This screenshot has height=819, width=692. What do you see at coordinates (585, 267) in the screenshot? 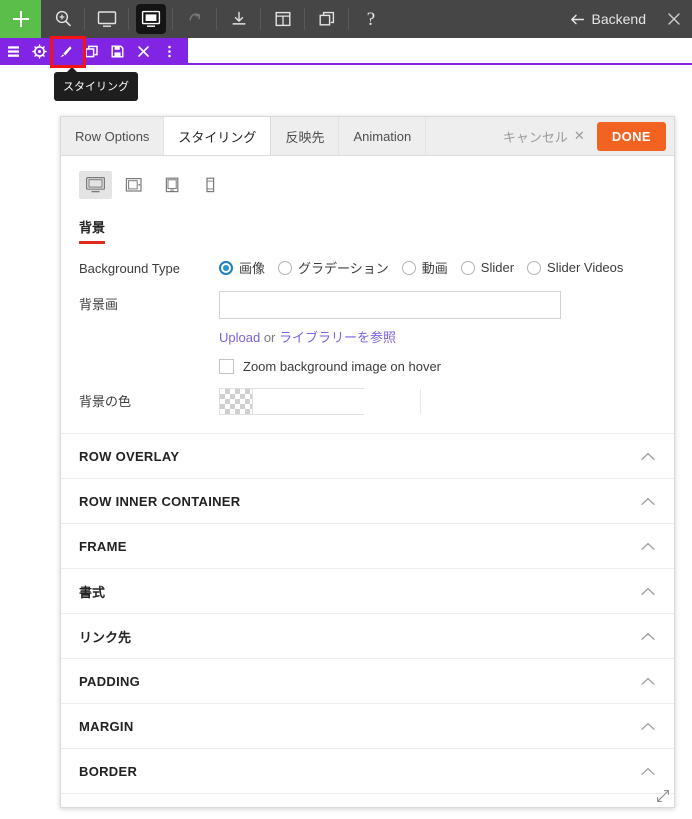
I see `radio-label-slider-videos: Slider Videos` at bounding box center [585, 267].